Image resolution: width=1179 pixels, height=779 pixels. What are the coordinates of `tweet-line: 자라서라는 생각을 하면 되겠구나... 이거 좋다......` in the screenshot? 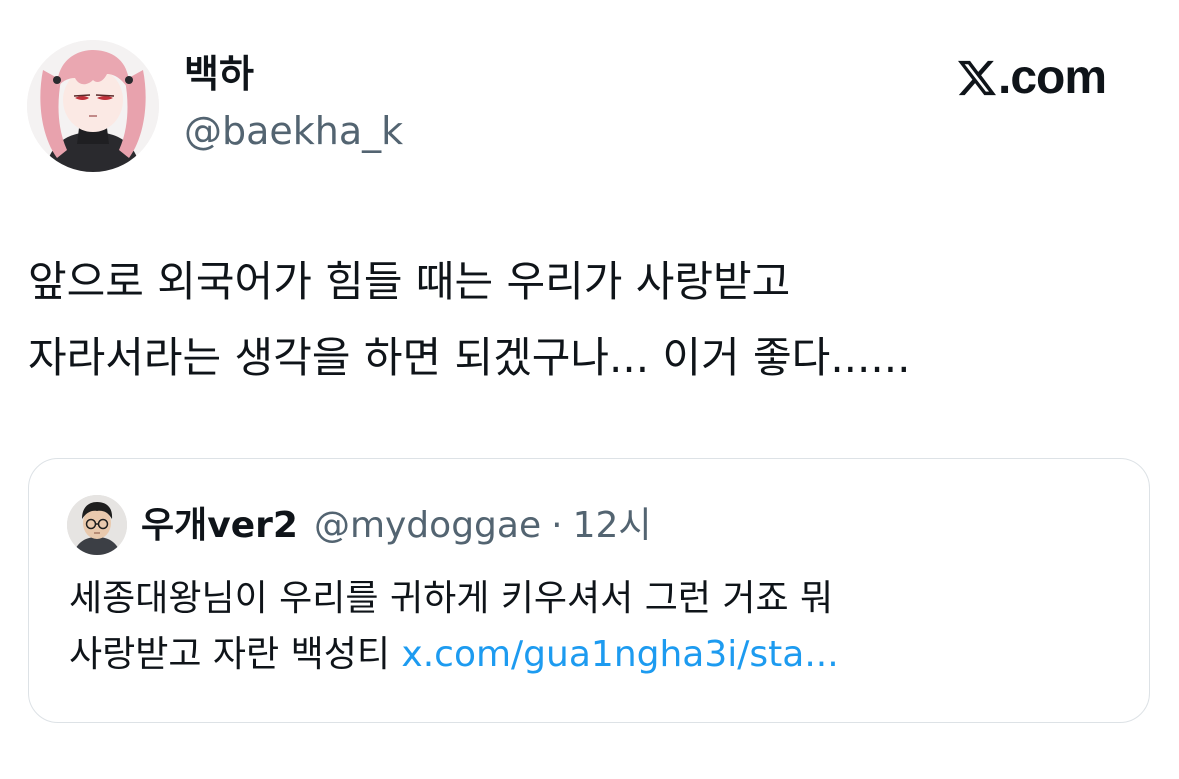 It's located at (469, 357).